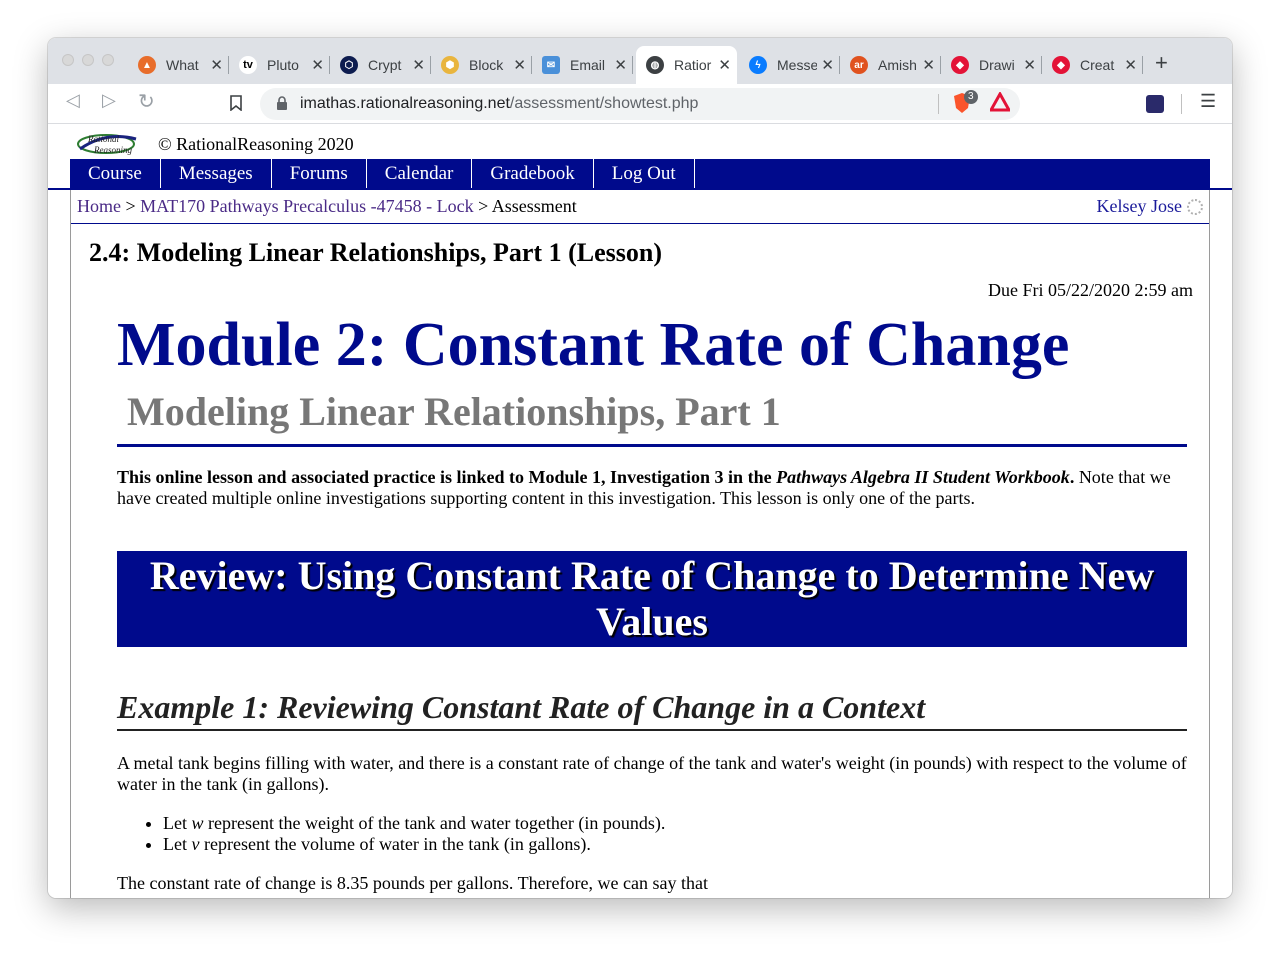 The image size is (1280, 955). What do you see at coordinates (1208, 101) in the screenshot?
I see `menu-icon: ☰` at bounding box center [1208, 101].